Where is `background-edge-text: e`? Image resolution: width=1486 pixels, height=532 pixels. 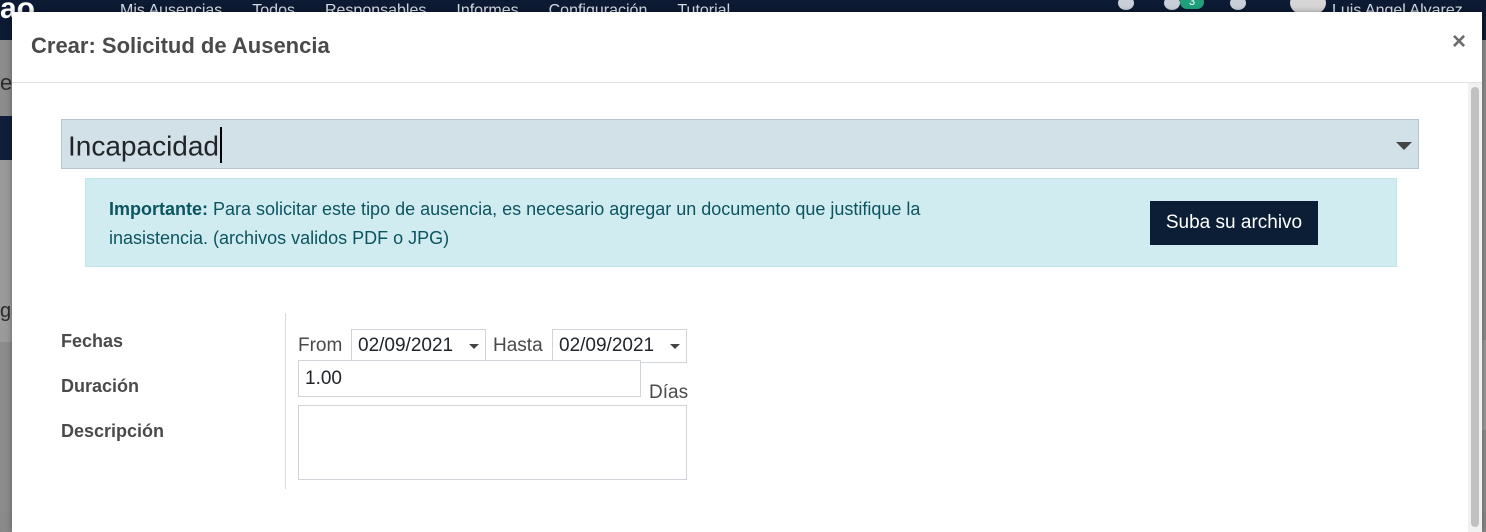 background-edge-text: e is located at coordinates (6, 82).